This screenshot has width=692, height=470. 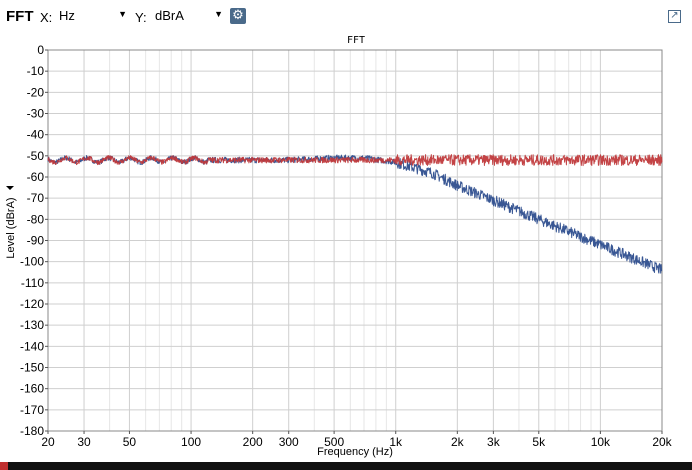 I want to click on y-tick-label: -150, so click(x=32, y=368).